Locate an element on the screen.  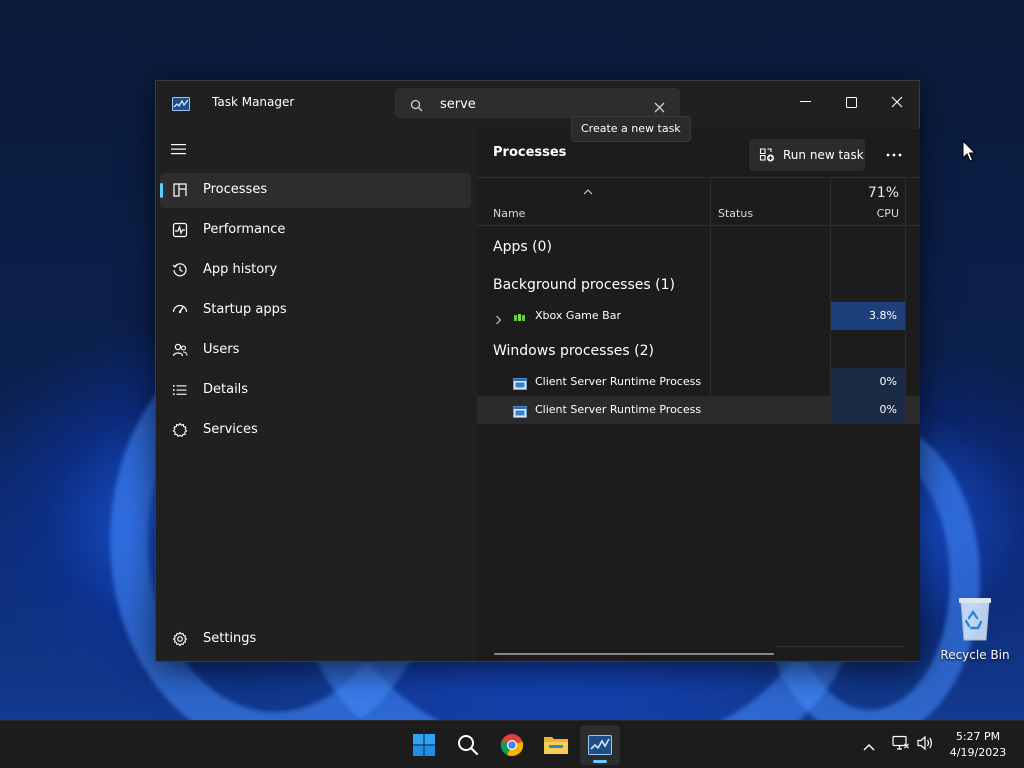
run-new-task-icon is located at coordinates (766, 155).